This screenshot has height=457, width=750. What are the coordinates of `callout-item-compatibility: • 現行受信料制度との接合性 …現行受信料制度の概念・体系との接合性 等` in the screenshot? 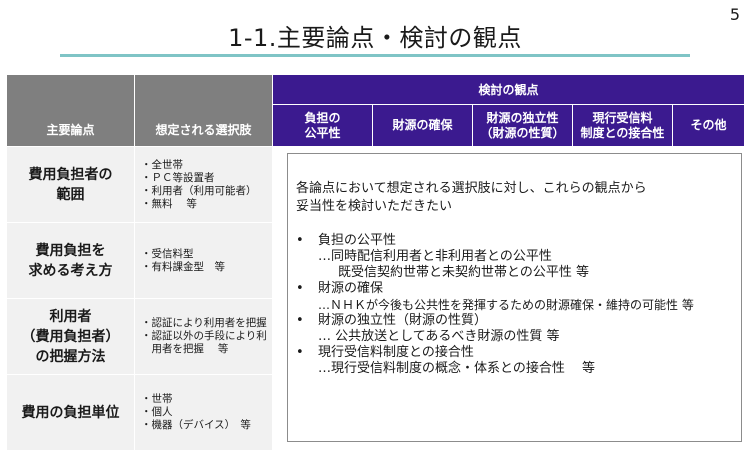 It's located at (446, 360).